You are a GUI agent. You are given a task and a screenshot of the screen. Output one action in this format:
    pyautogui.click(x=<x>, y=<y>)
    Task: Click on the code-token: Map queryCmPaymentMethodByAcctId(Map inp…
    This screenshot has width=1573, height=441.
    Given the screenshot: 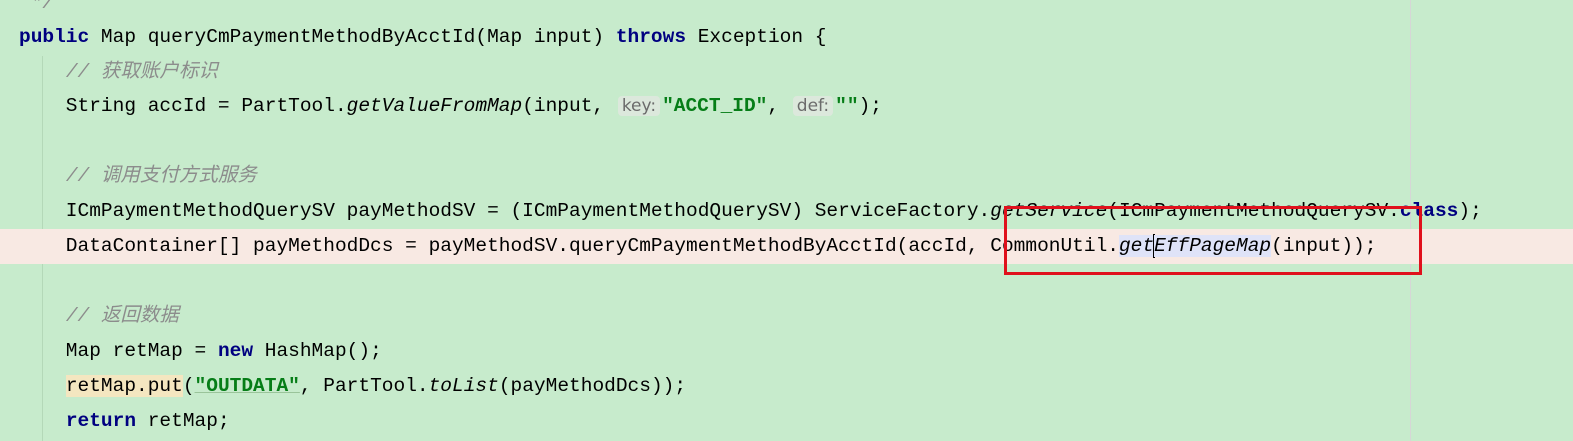 What is the action you would take?
    pyautogui.click(x=352, y=37)
    